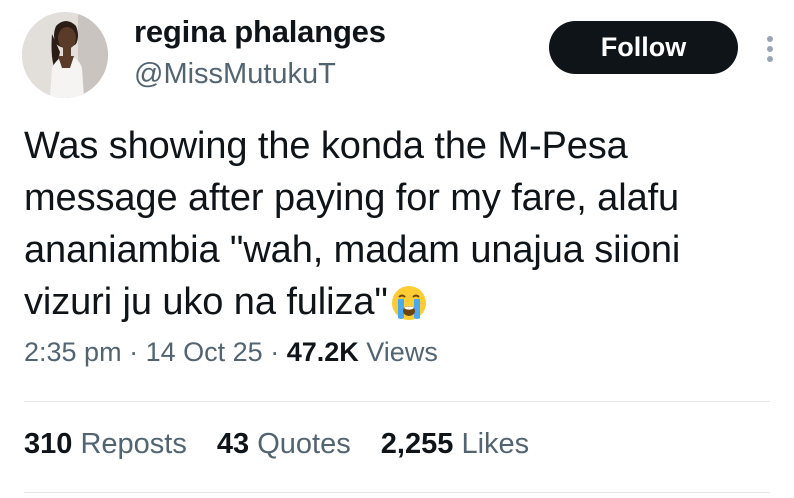 The height and width of the screenshot is (498, 794). Describe the element at coordinates (206, 302) in the screenshot. I see `tweet-text-line: vizuri ju uko na fuliza"` at that location.